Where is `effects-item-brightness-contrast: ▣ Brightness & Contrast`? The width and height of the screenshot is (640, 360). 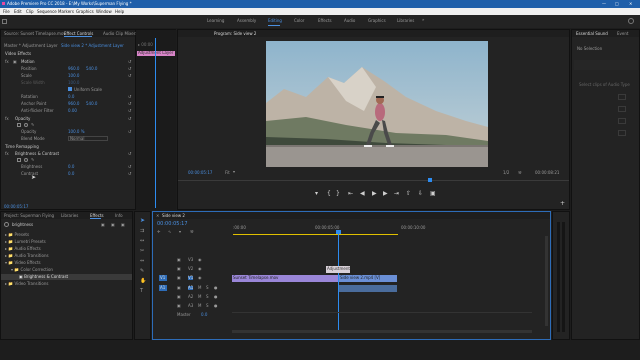 effects-item-brightness-contrast: ▣ Brightness & Contrast is located at coordinates (43, 277).